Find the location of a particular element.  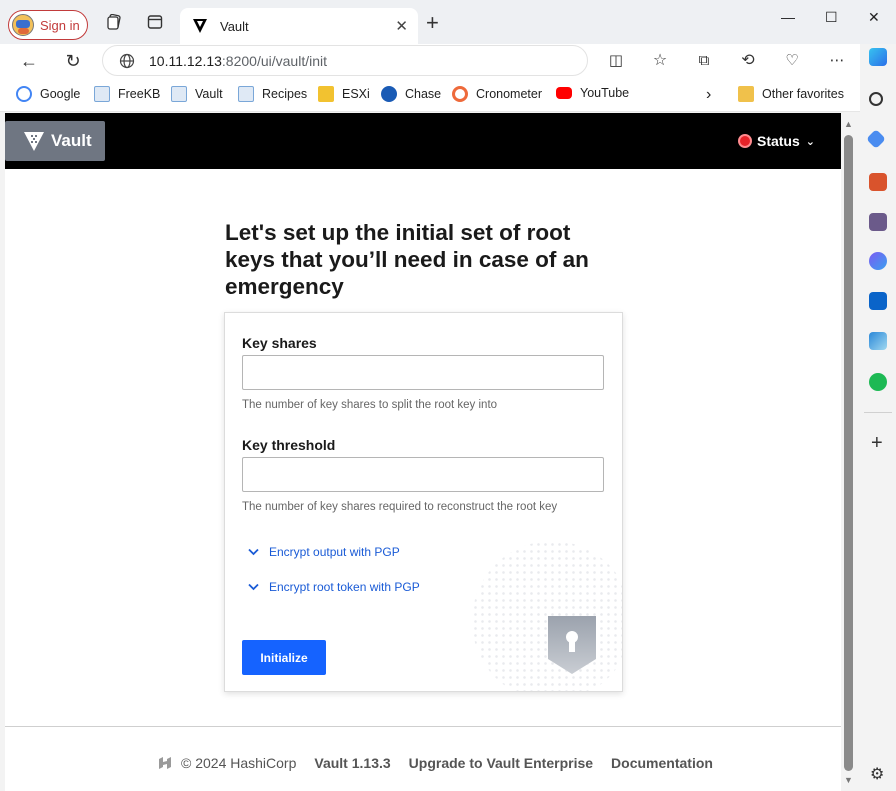

window-close-icon: ✕ is located at coordinates (874, 17).